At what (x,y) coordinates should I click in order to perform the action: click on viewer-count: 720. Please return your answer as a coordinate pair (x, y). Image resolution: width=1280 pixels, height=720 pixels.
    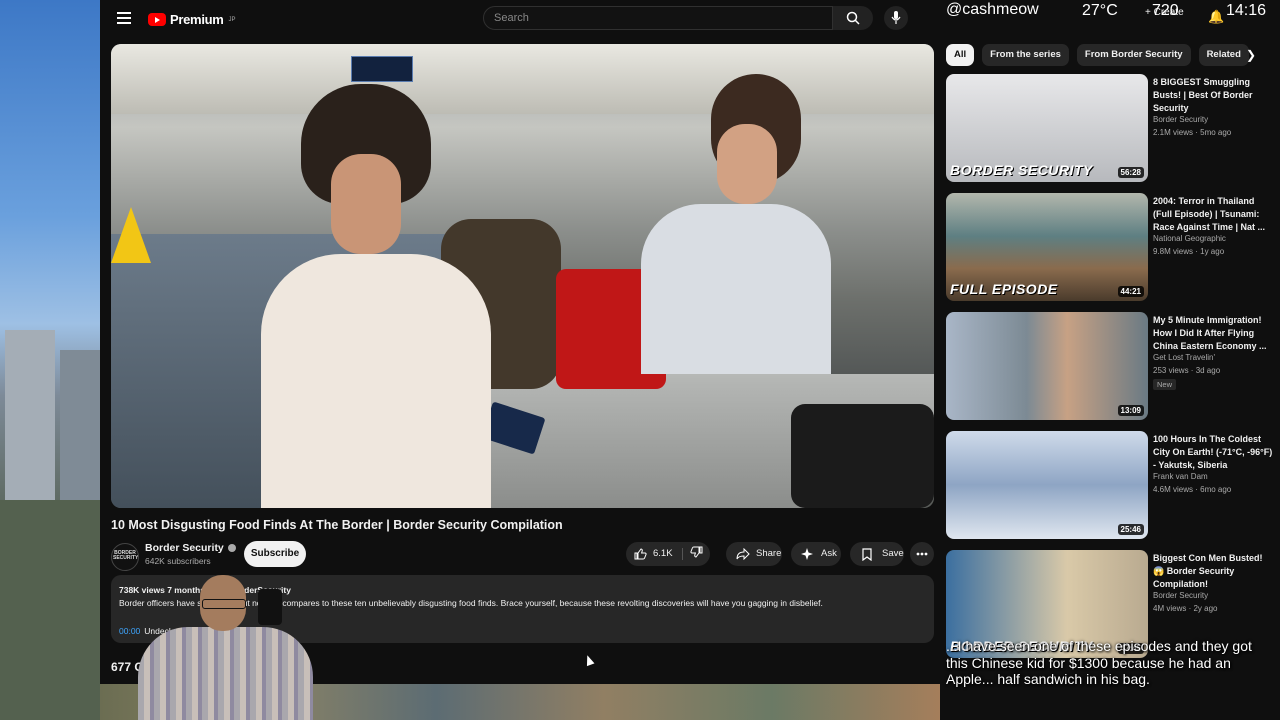
    Looking at the image, I should click on (1165, 10).